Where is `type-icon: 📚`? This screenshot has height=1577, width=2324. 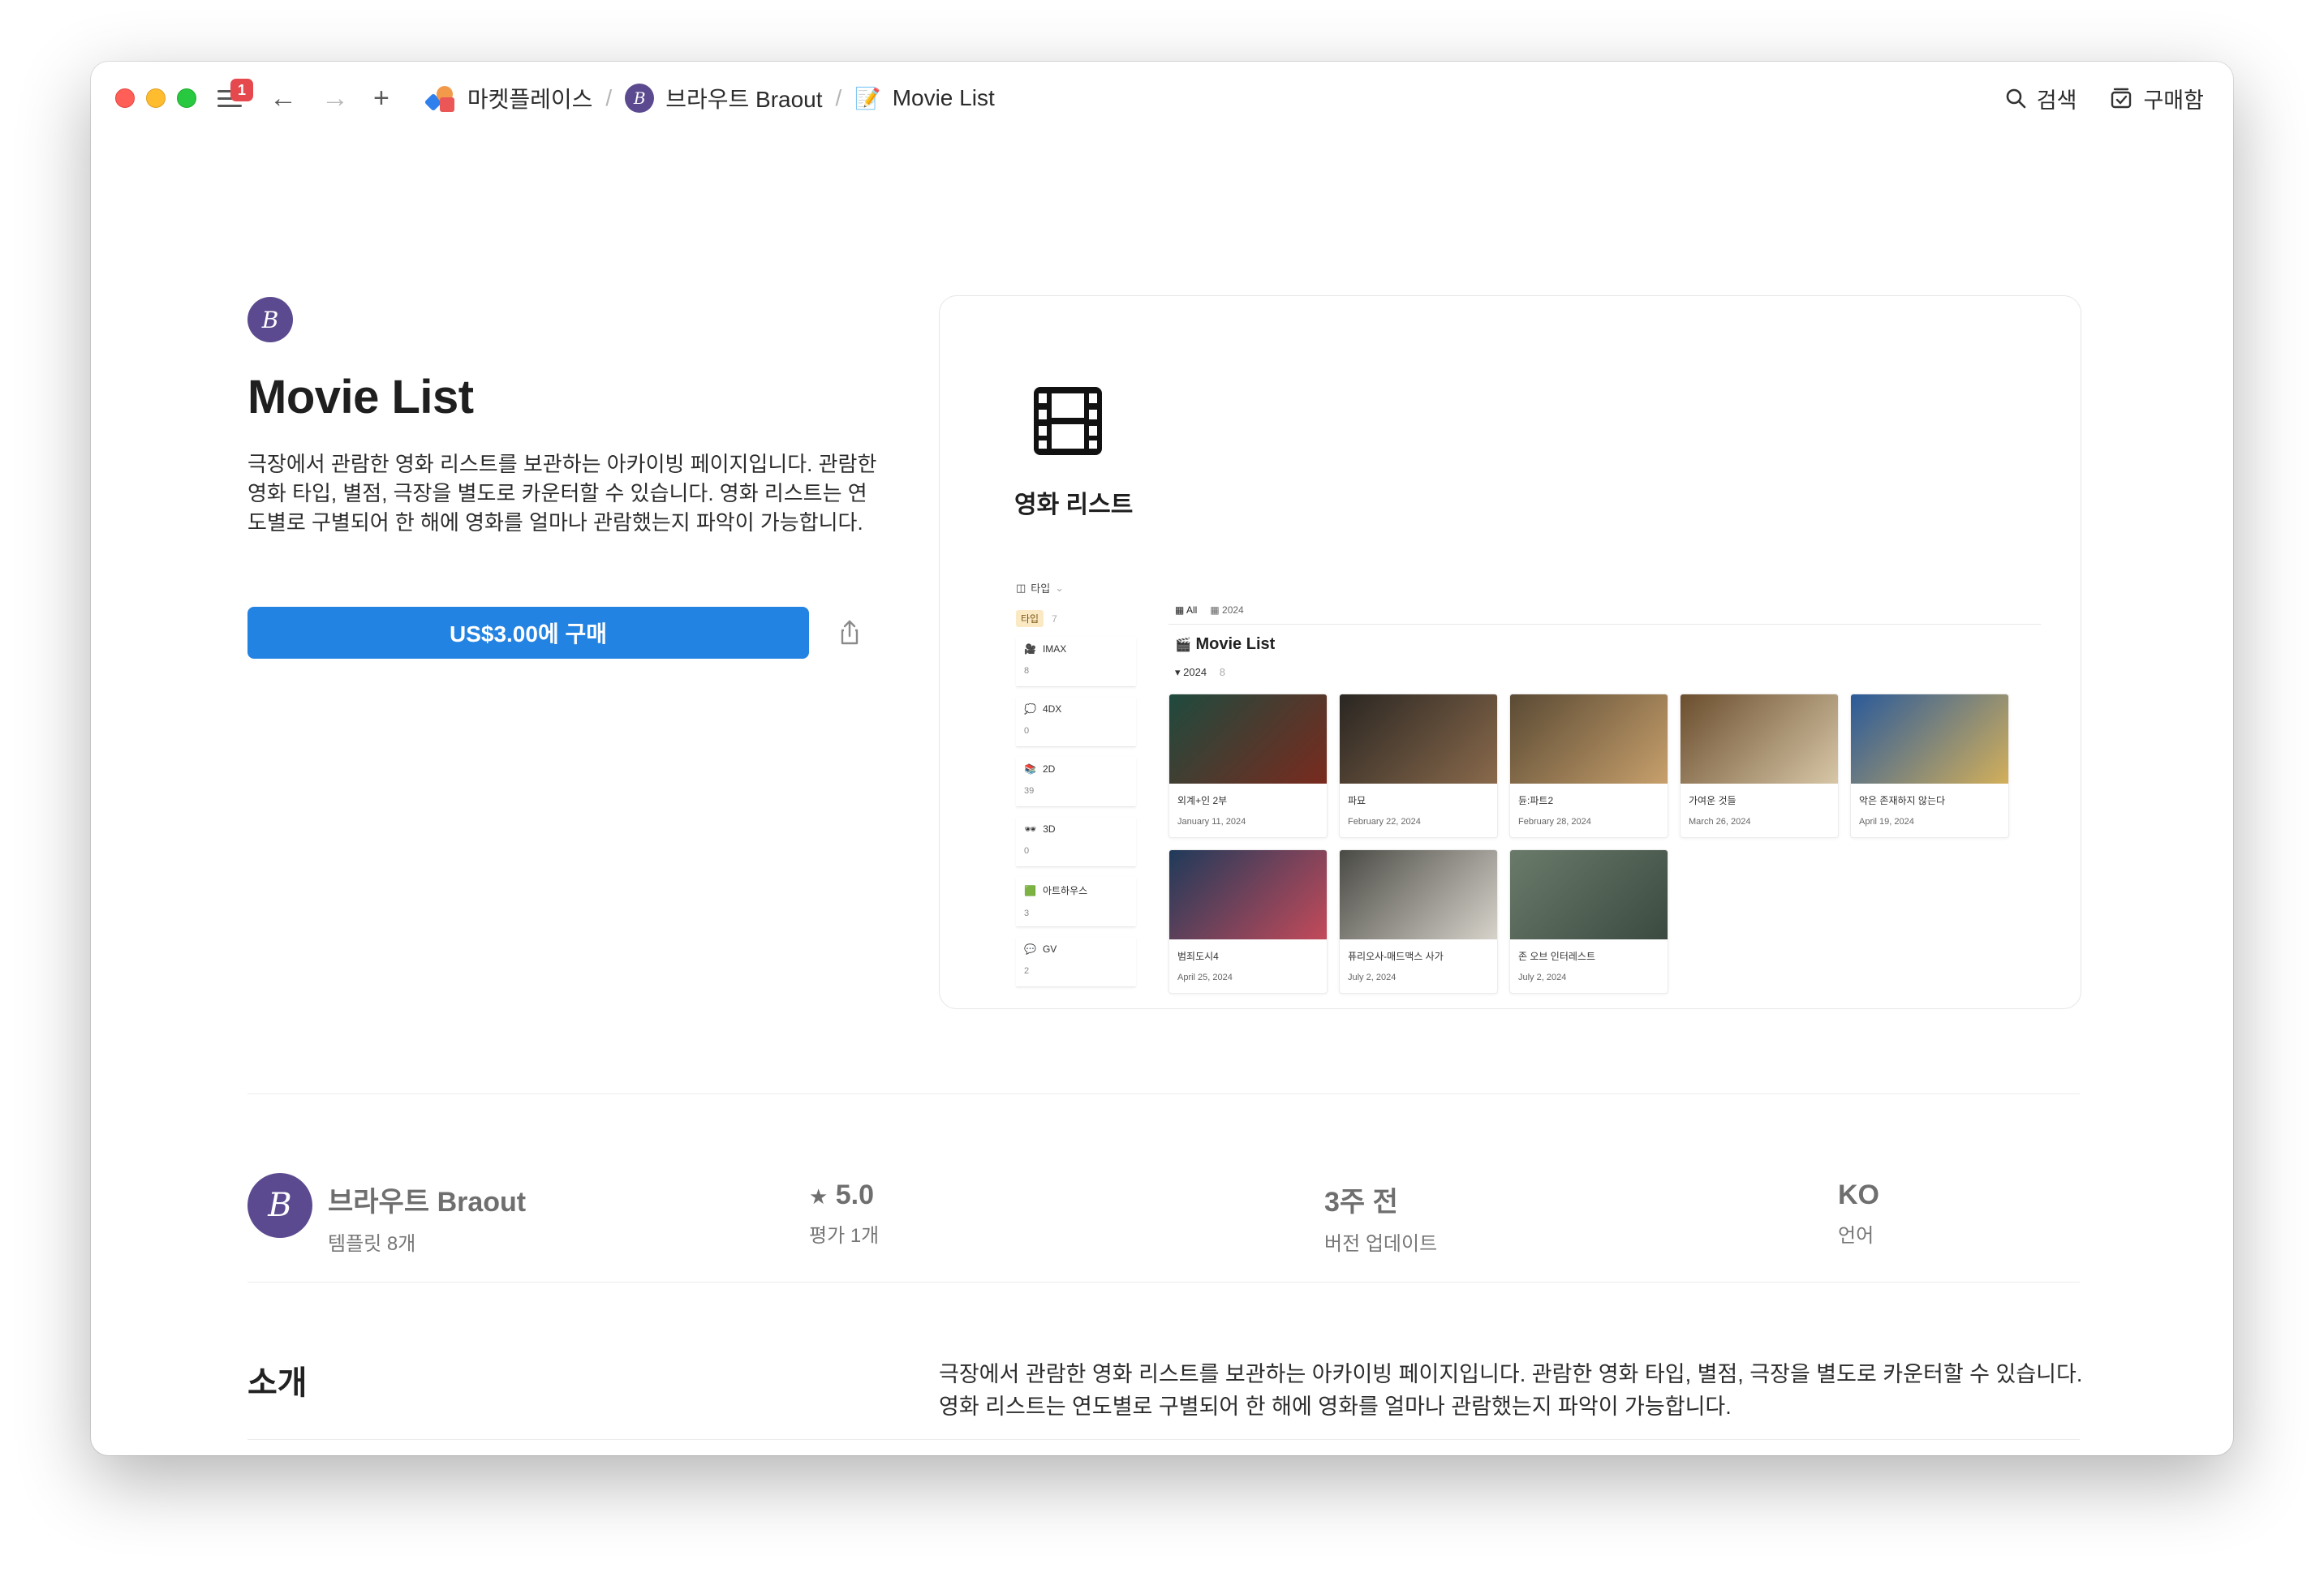
type-icon: 📚 is located at coordinates (1030, 769).